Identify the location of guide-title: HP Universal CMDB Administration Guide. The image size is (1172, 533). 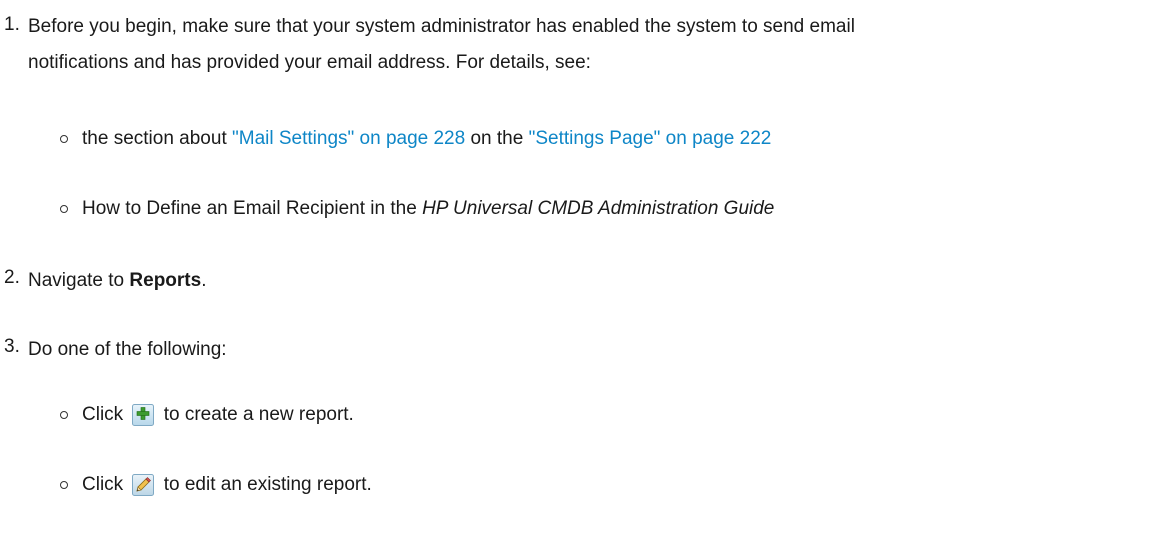
(598, 208).